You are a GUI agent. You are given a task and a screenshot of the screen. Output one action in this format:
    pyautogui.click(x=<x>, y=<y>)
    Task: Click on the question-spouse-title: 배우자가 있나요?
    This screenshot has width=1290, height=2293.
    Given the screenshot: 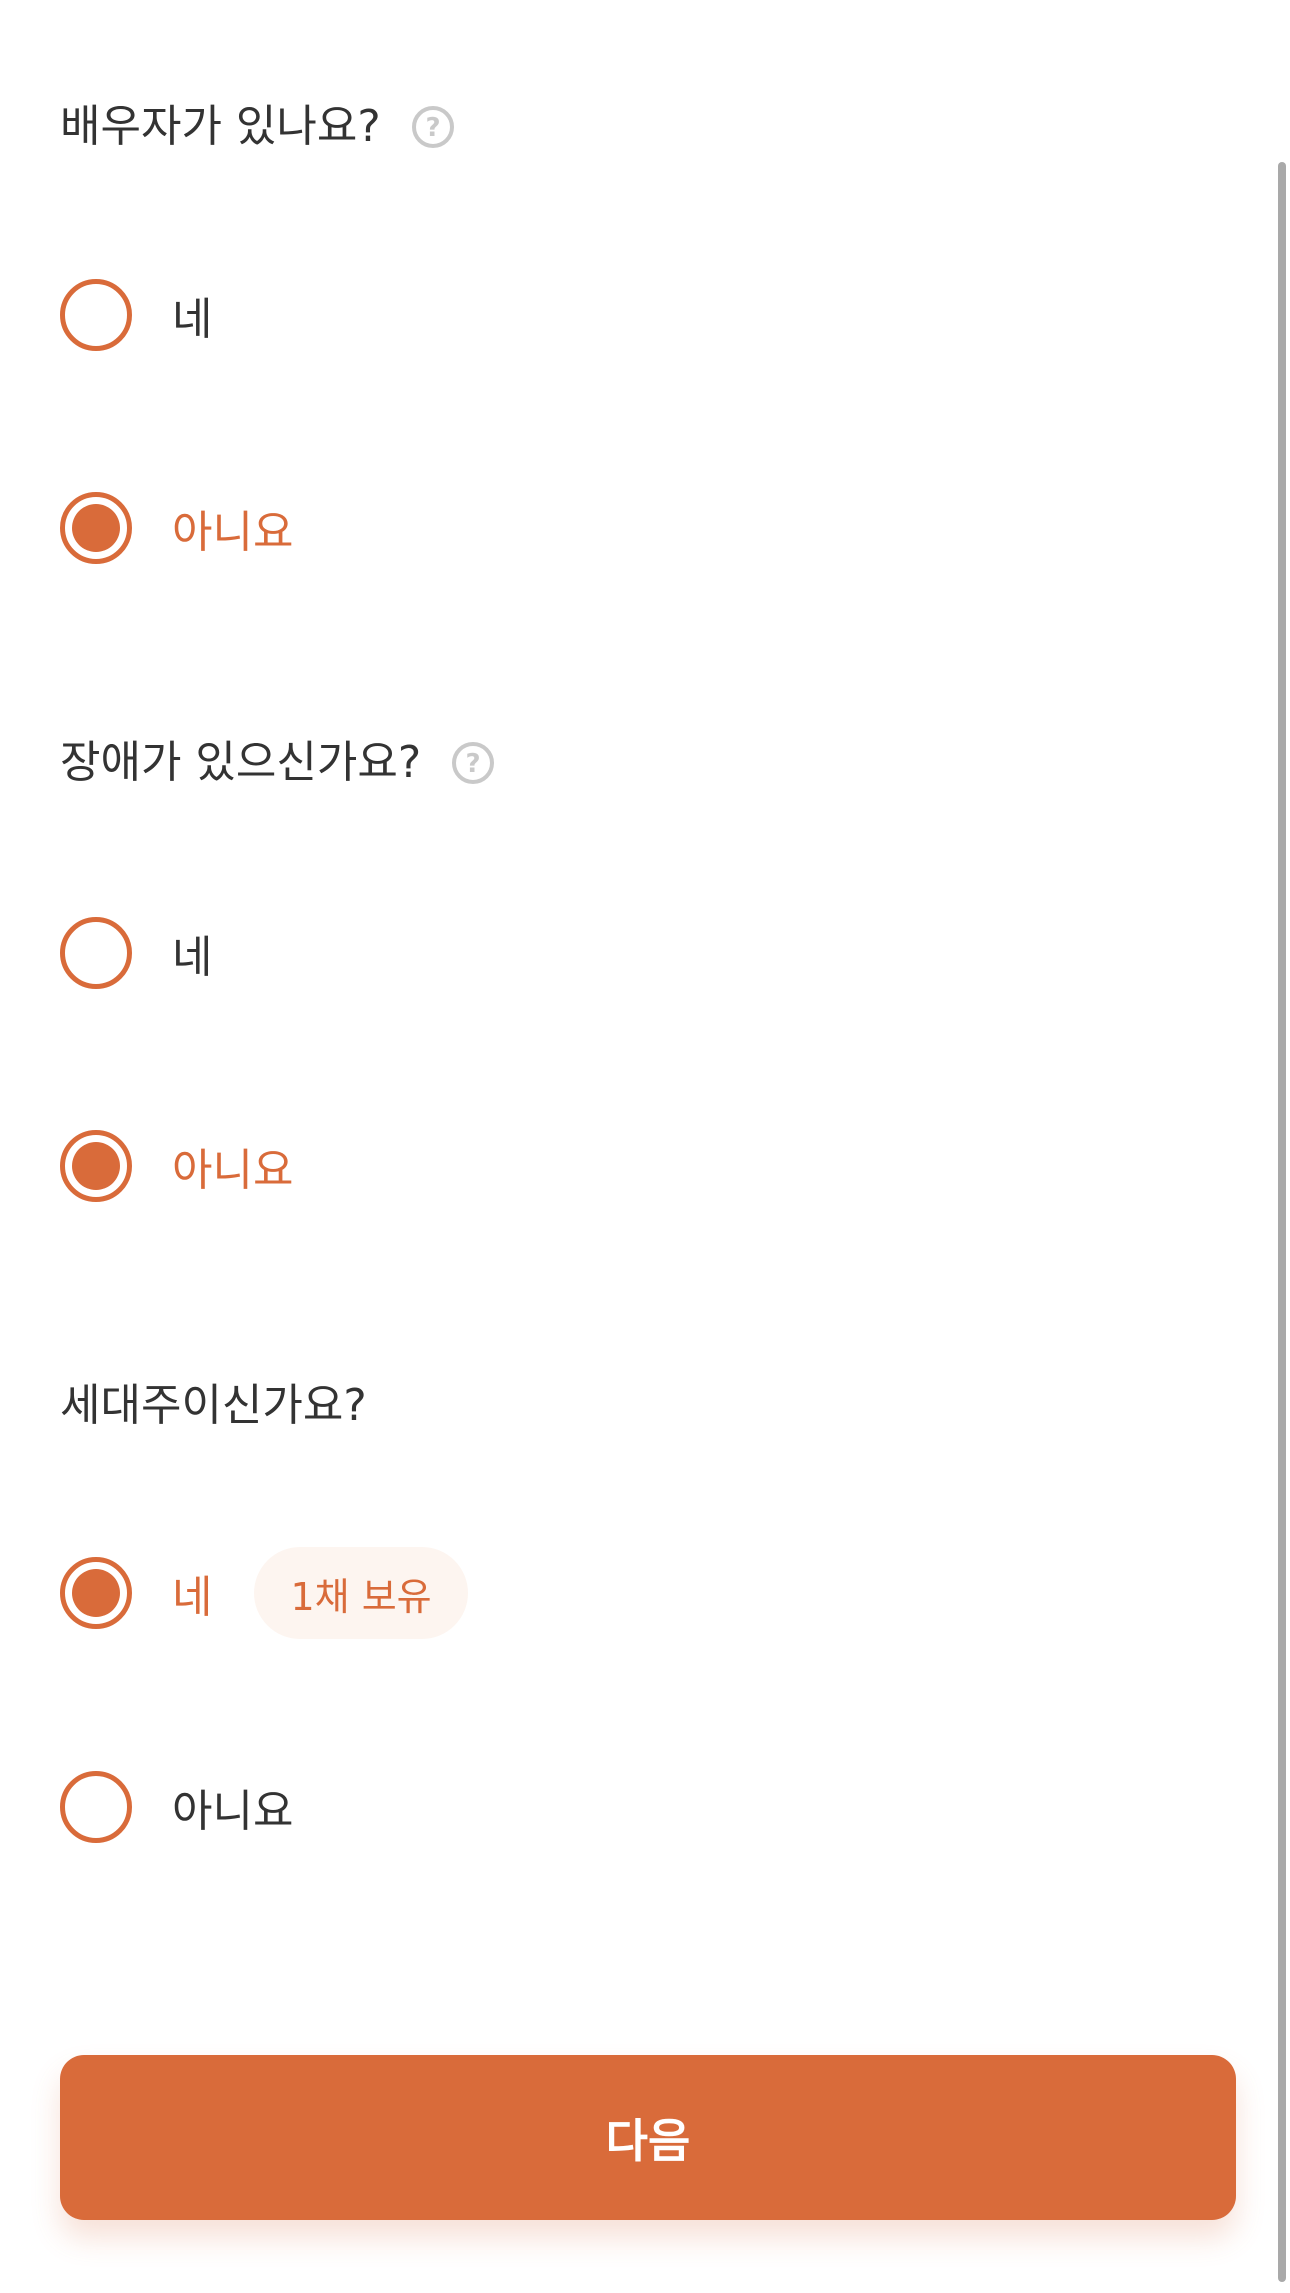 What is the action you would take?
    pyautogui.click(x=220, y=126)
    